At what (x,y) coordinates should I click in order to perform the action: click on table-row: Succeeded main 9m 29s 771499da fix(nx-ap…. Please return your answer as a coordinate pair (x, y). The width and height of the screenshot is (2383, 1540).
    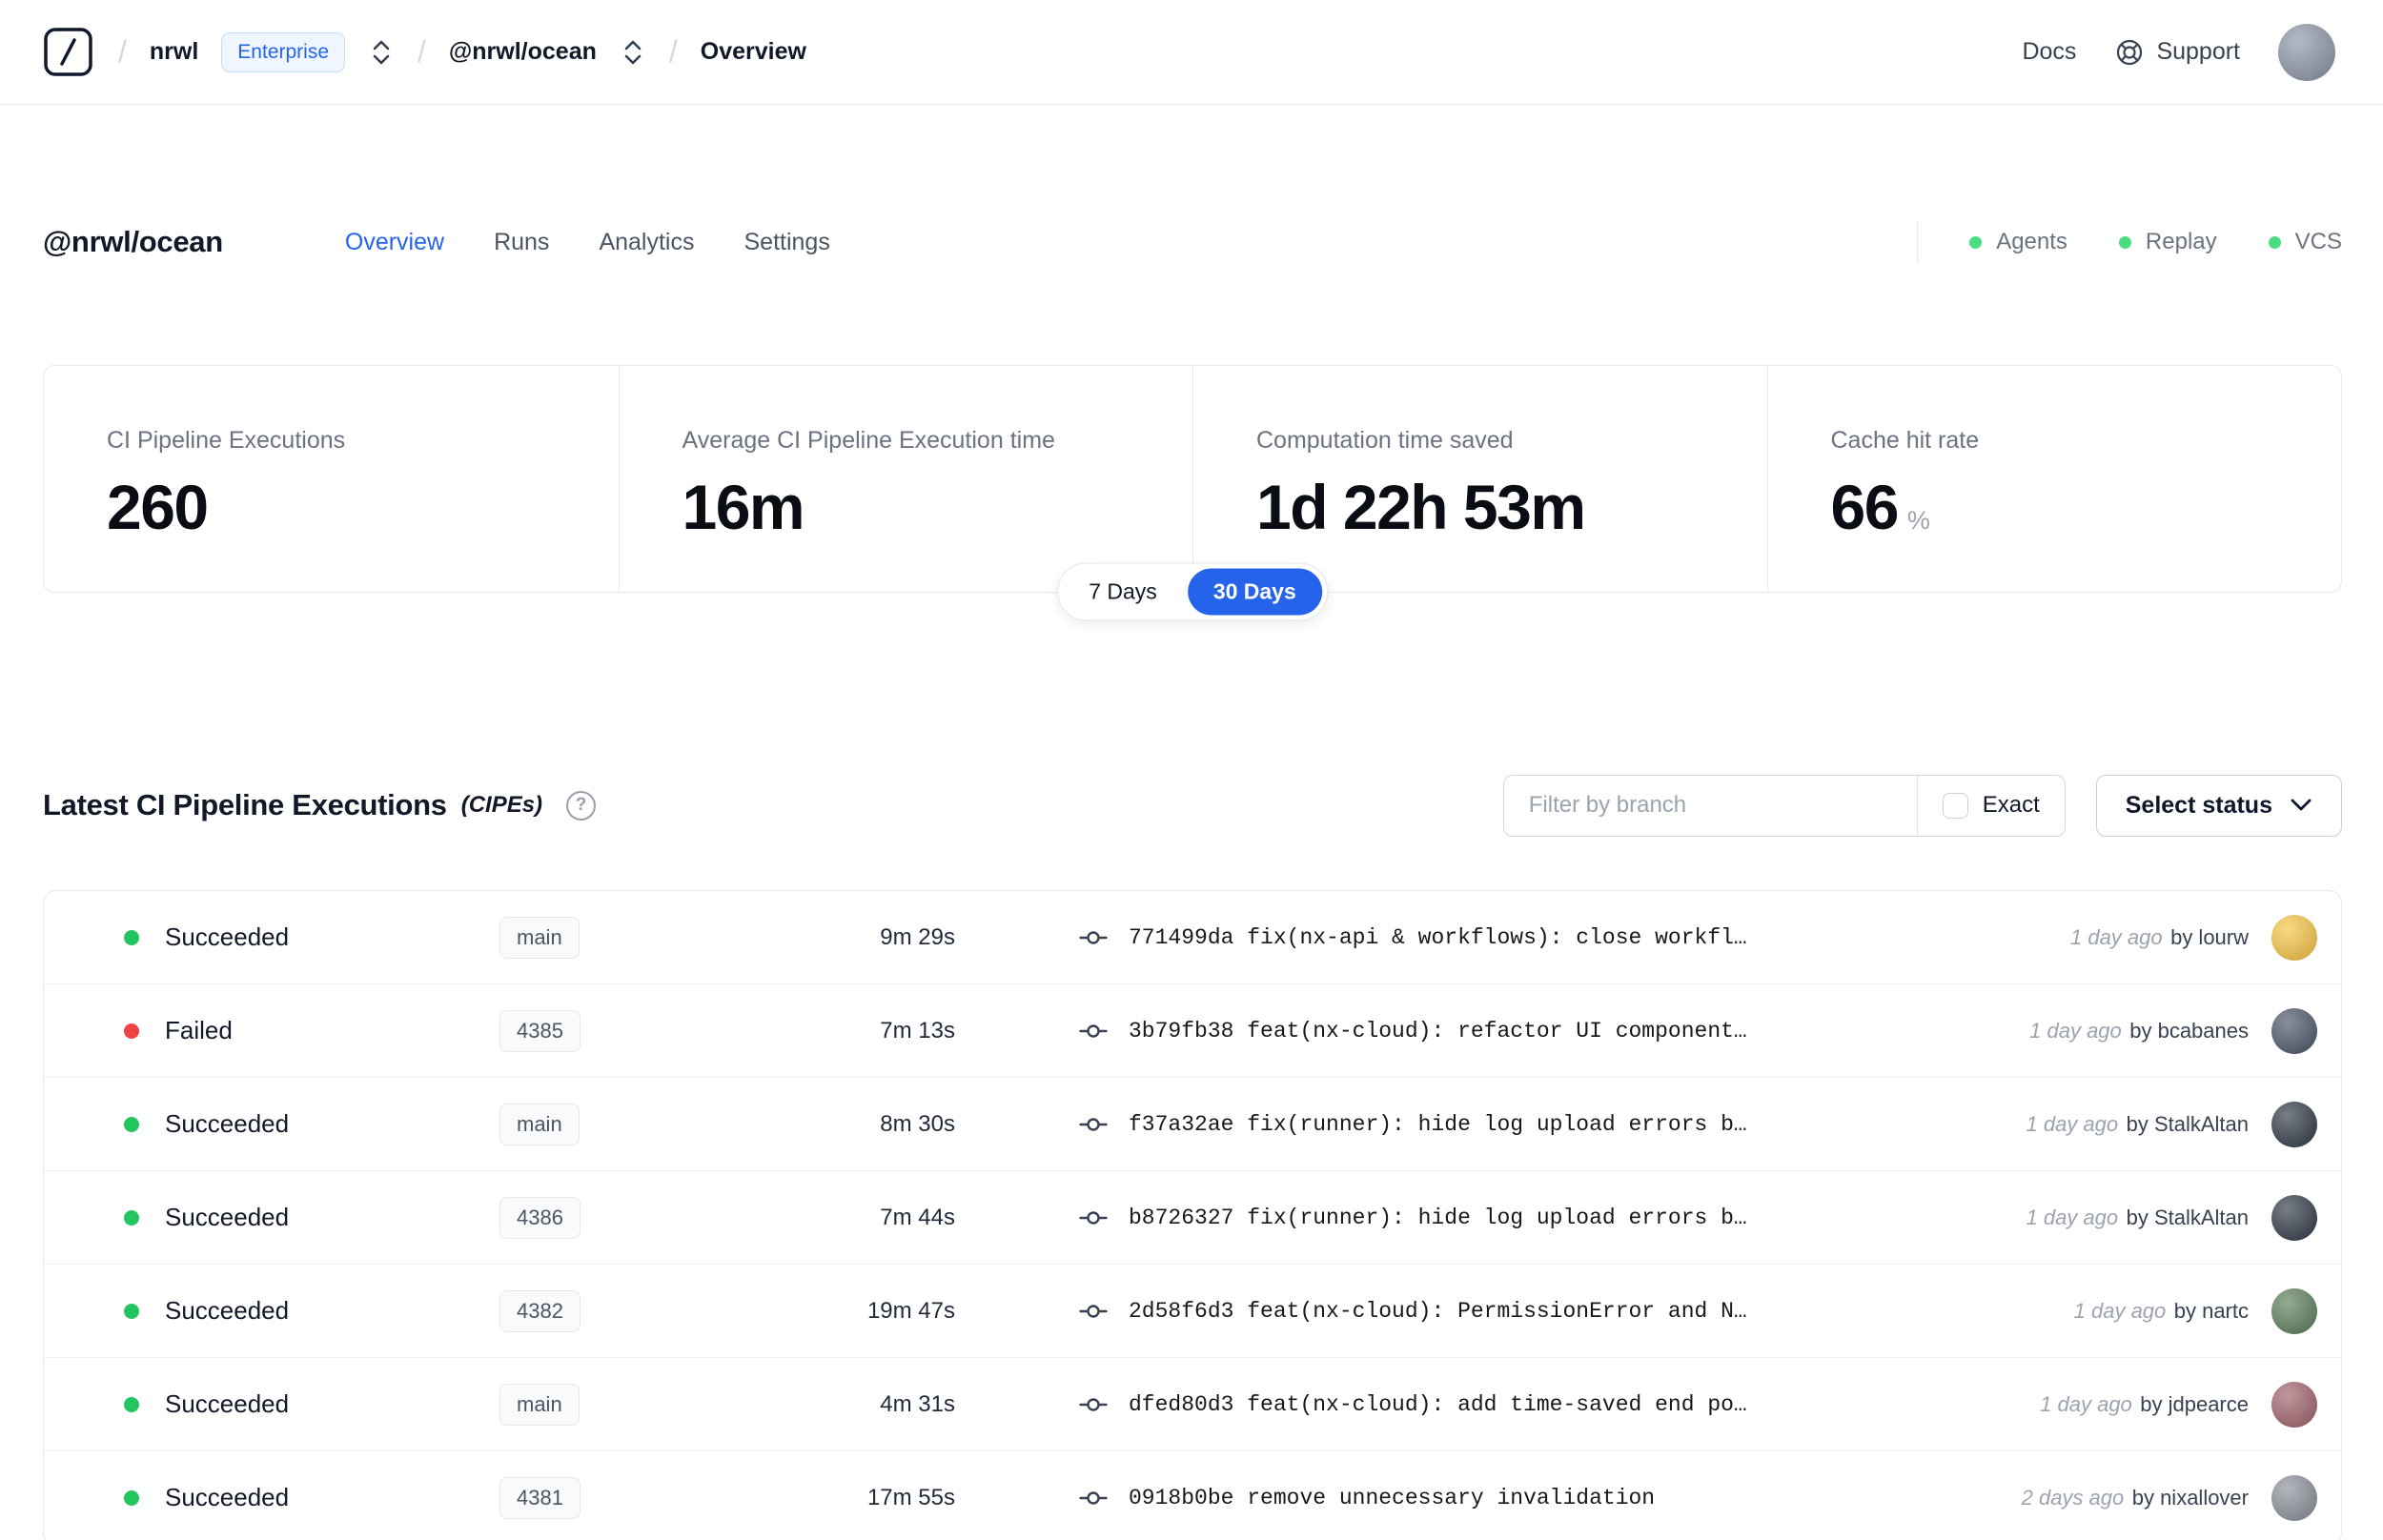
    Looking at the image, I should click on (1192, 937).